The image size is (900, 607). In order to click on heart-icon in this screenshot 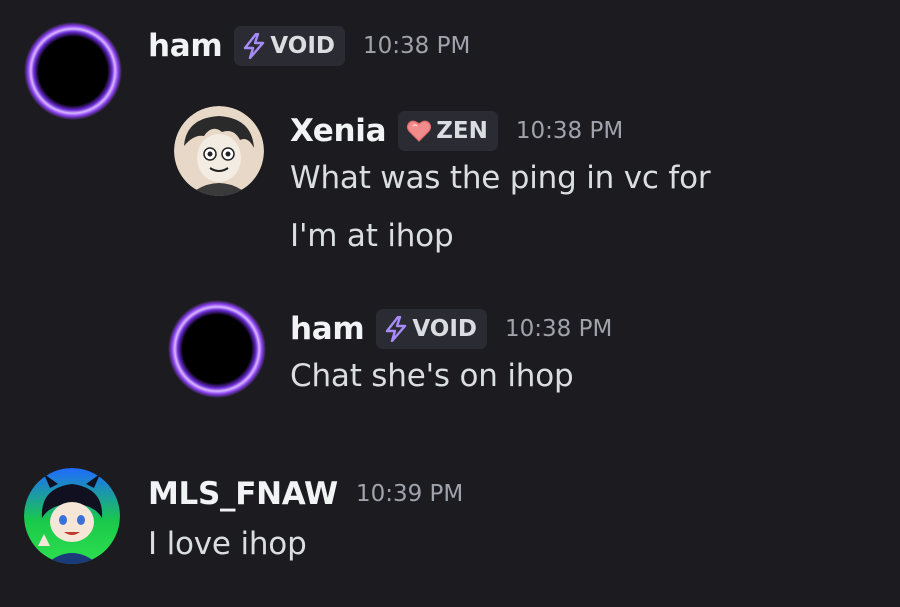, I will do `click(419, 131)`.